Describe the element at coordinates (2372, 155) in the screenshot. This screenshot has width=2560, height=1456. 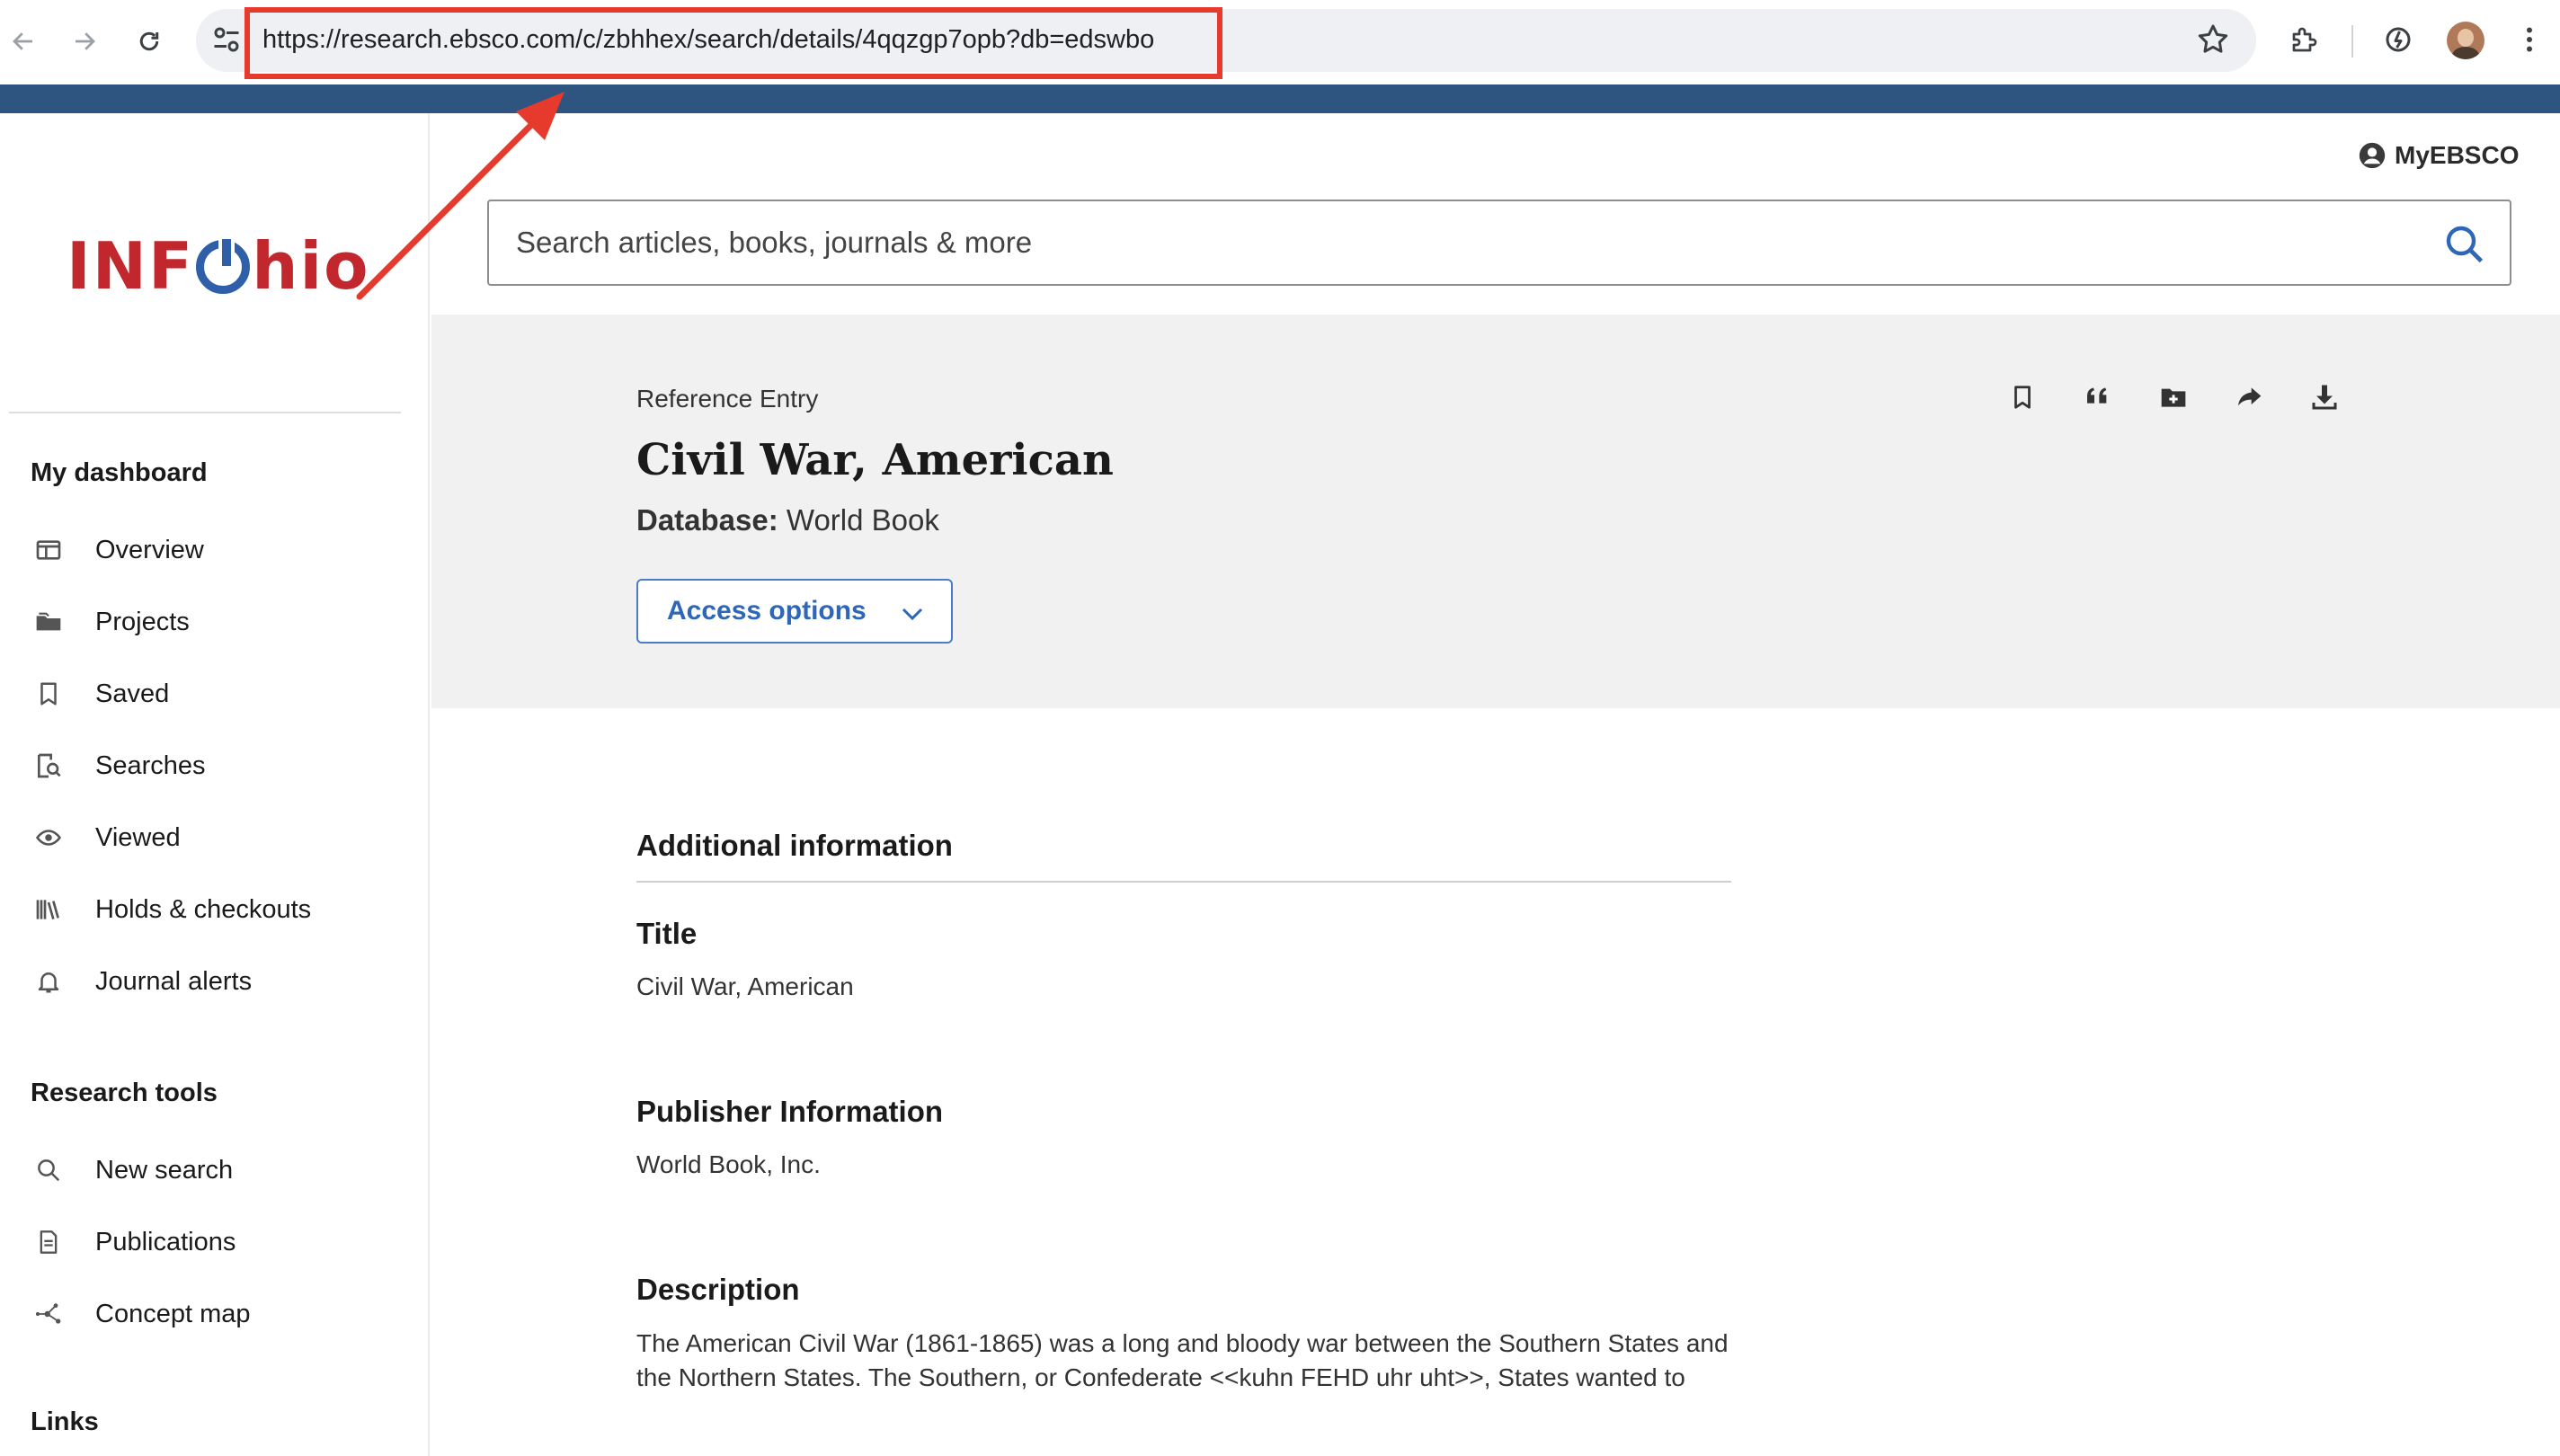
I see `user-circle-icon` at that location.